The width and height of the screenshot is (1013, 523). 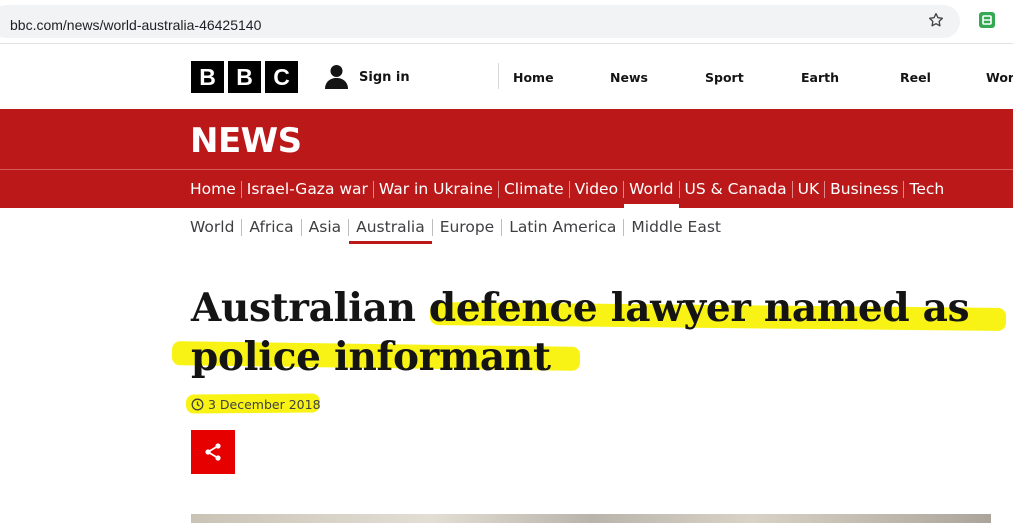 What do you see at coordinates (562, 227) in the screenshot?
I see `subnav-item-latin-america: Latin America` at bounding box center [562, 227].